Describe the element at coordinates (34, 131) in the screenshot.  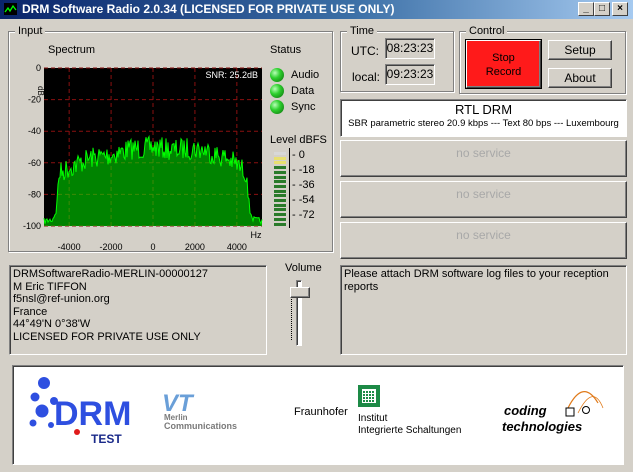
I see `y-tick-label: -40` at that location.